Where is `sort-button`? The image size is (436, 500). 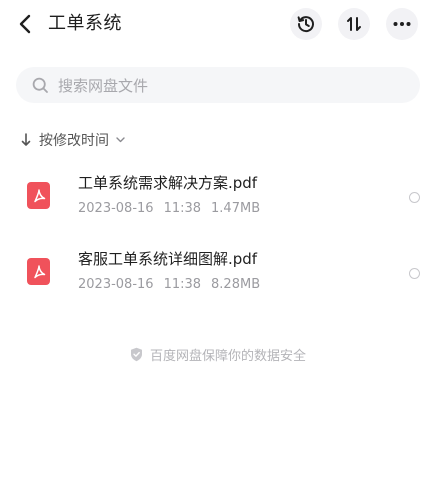
sort-button is located at coordinates (354, 24).